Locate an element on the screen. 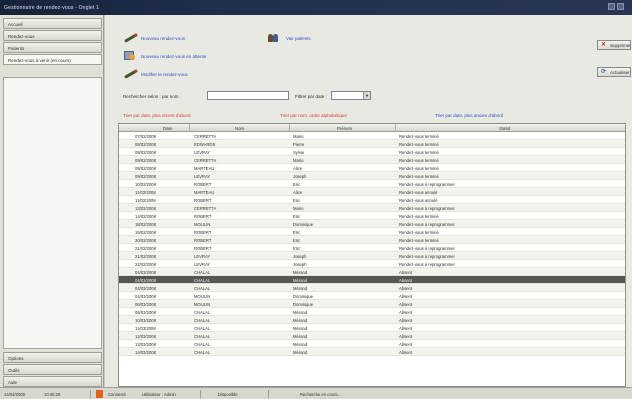  cell-date: 04/03/2008 is located at coordinates (145, 288).